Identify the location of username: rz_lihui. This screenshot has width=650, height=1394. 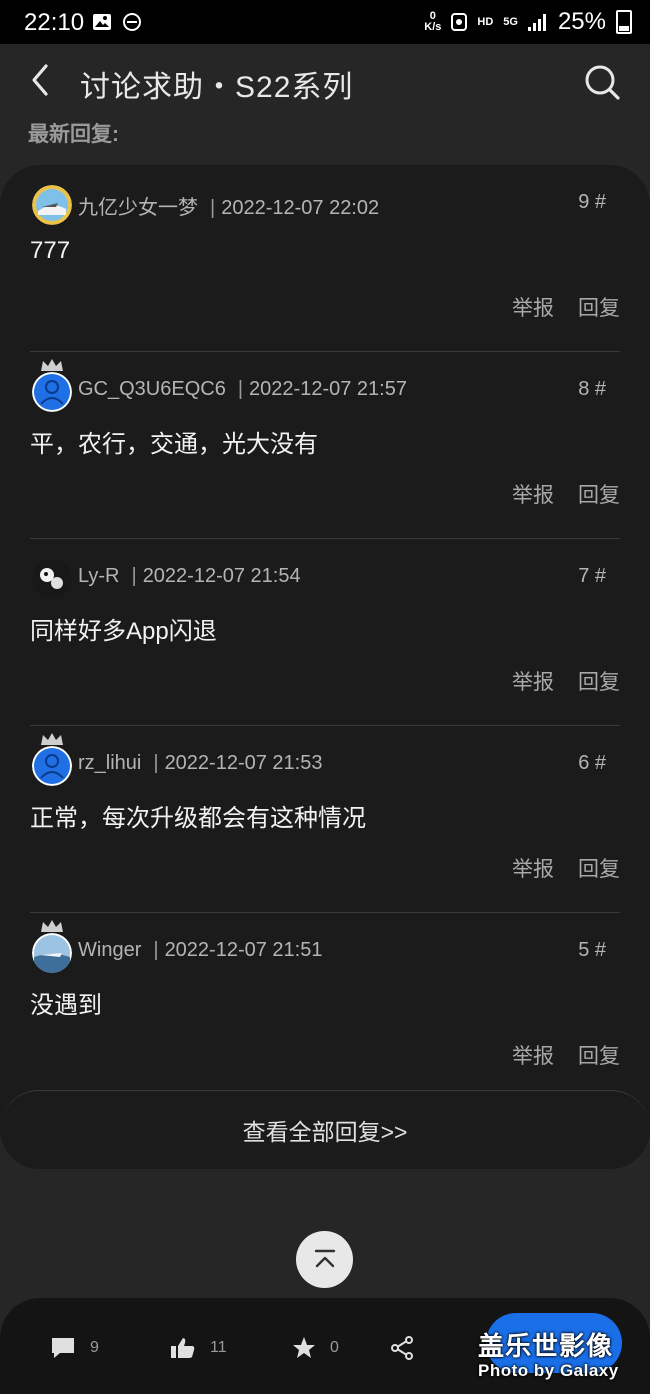
(109, 763).